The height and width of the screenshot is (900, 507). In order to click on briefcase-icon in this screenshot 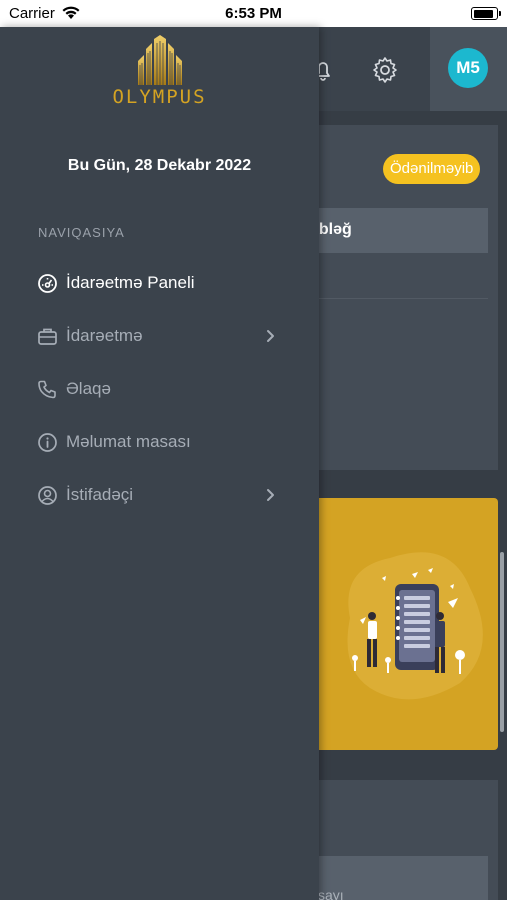, I will do `click(47, 336)`.